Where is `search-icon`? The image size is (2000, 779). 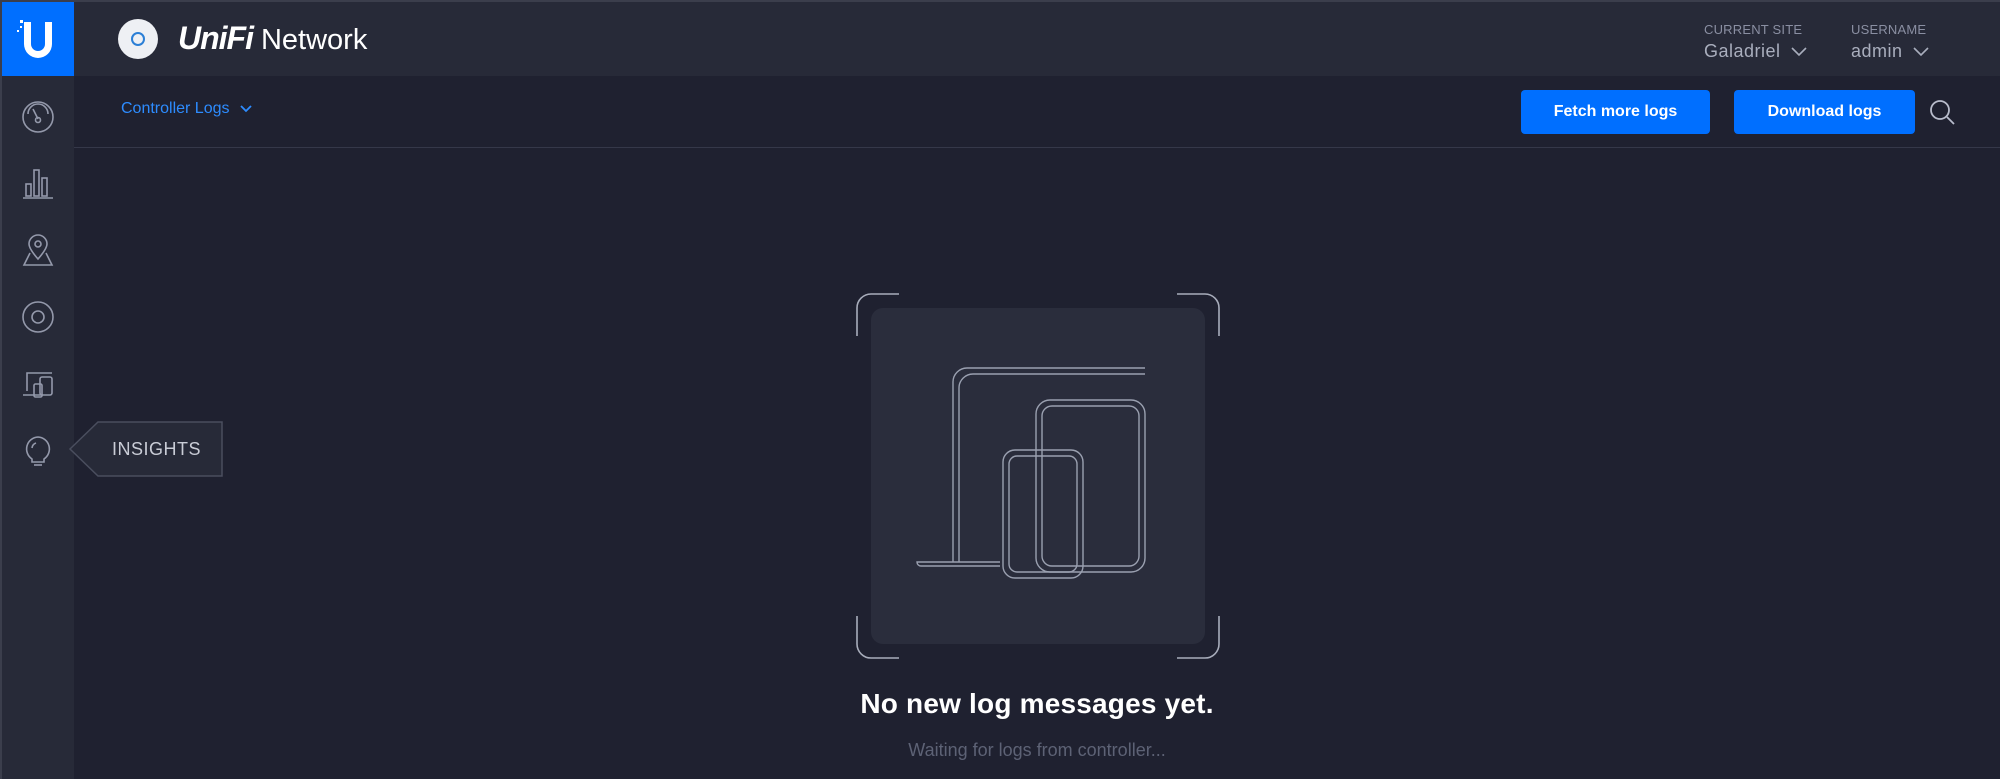
search-icon is located at coordinates (1942, 112).